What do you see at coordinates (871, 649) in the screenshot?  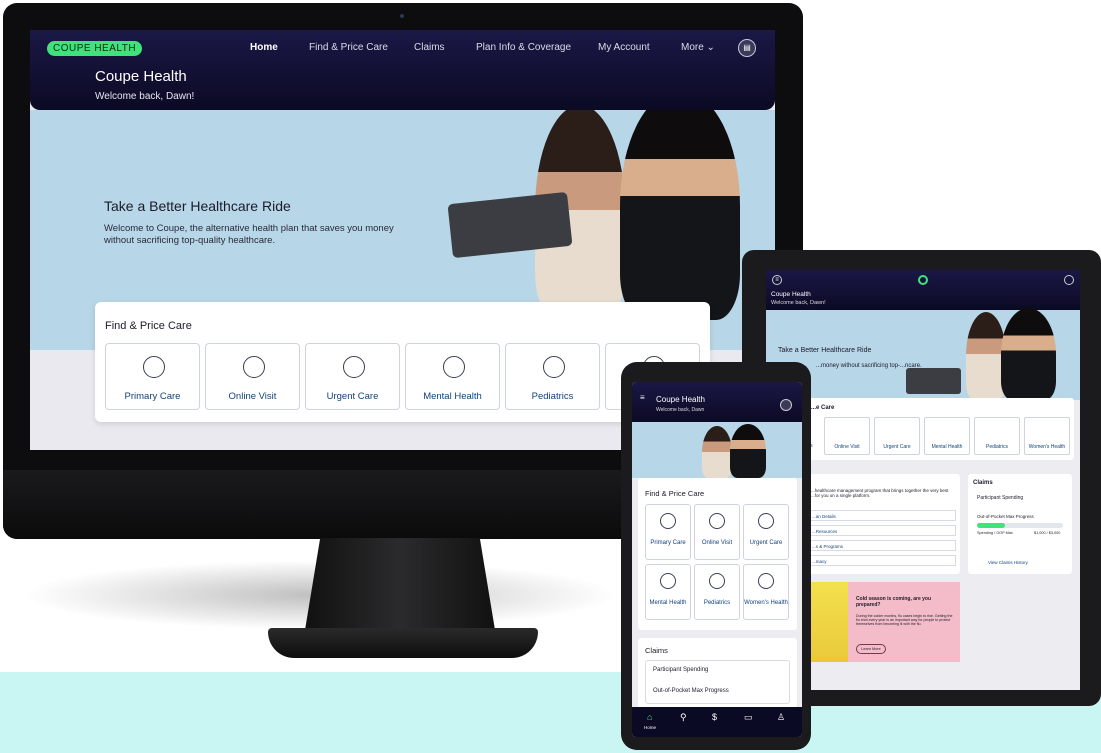 I see `learn-more-button: Learn More` at bounding box center [871, 649].